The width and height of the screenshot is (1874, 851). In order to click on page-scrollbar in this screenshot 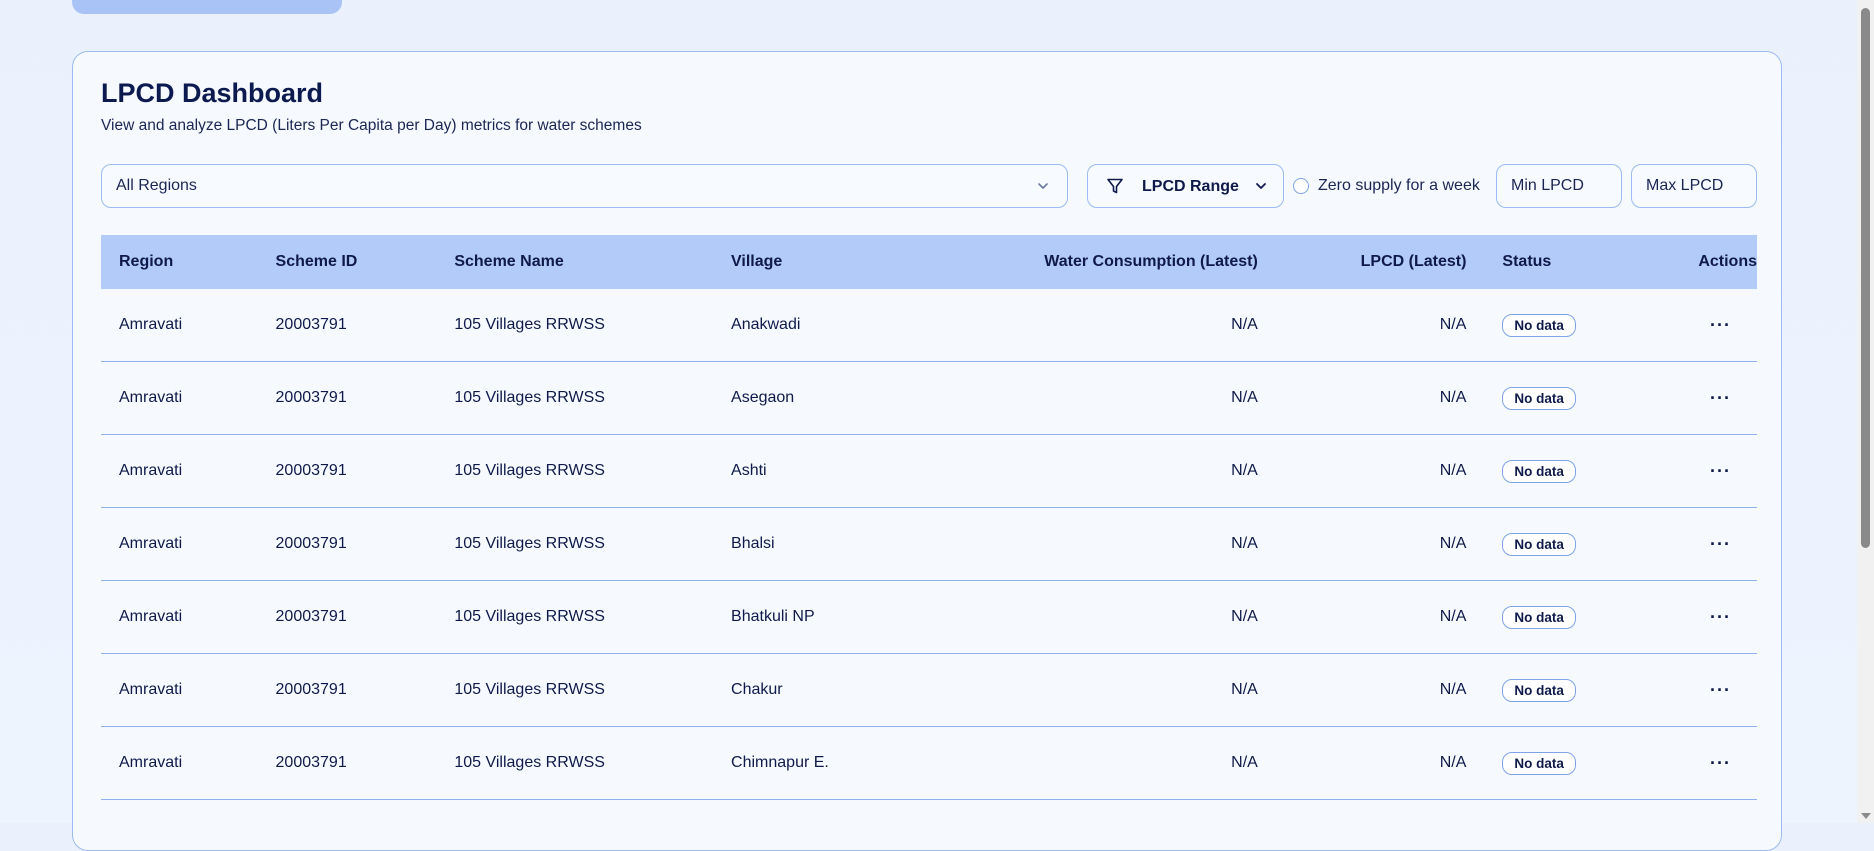, I will do `click(1865, 411)`.